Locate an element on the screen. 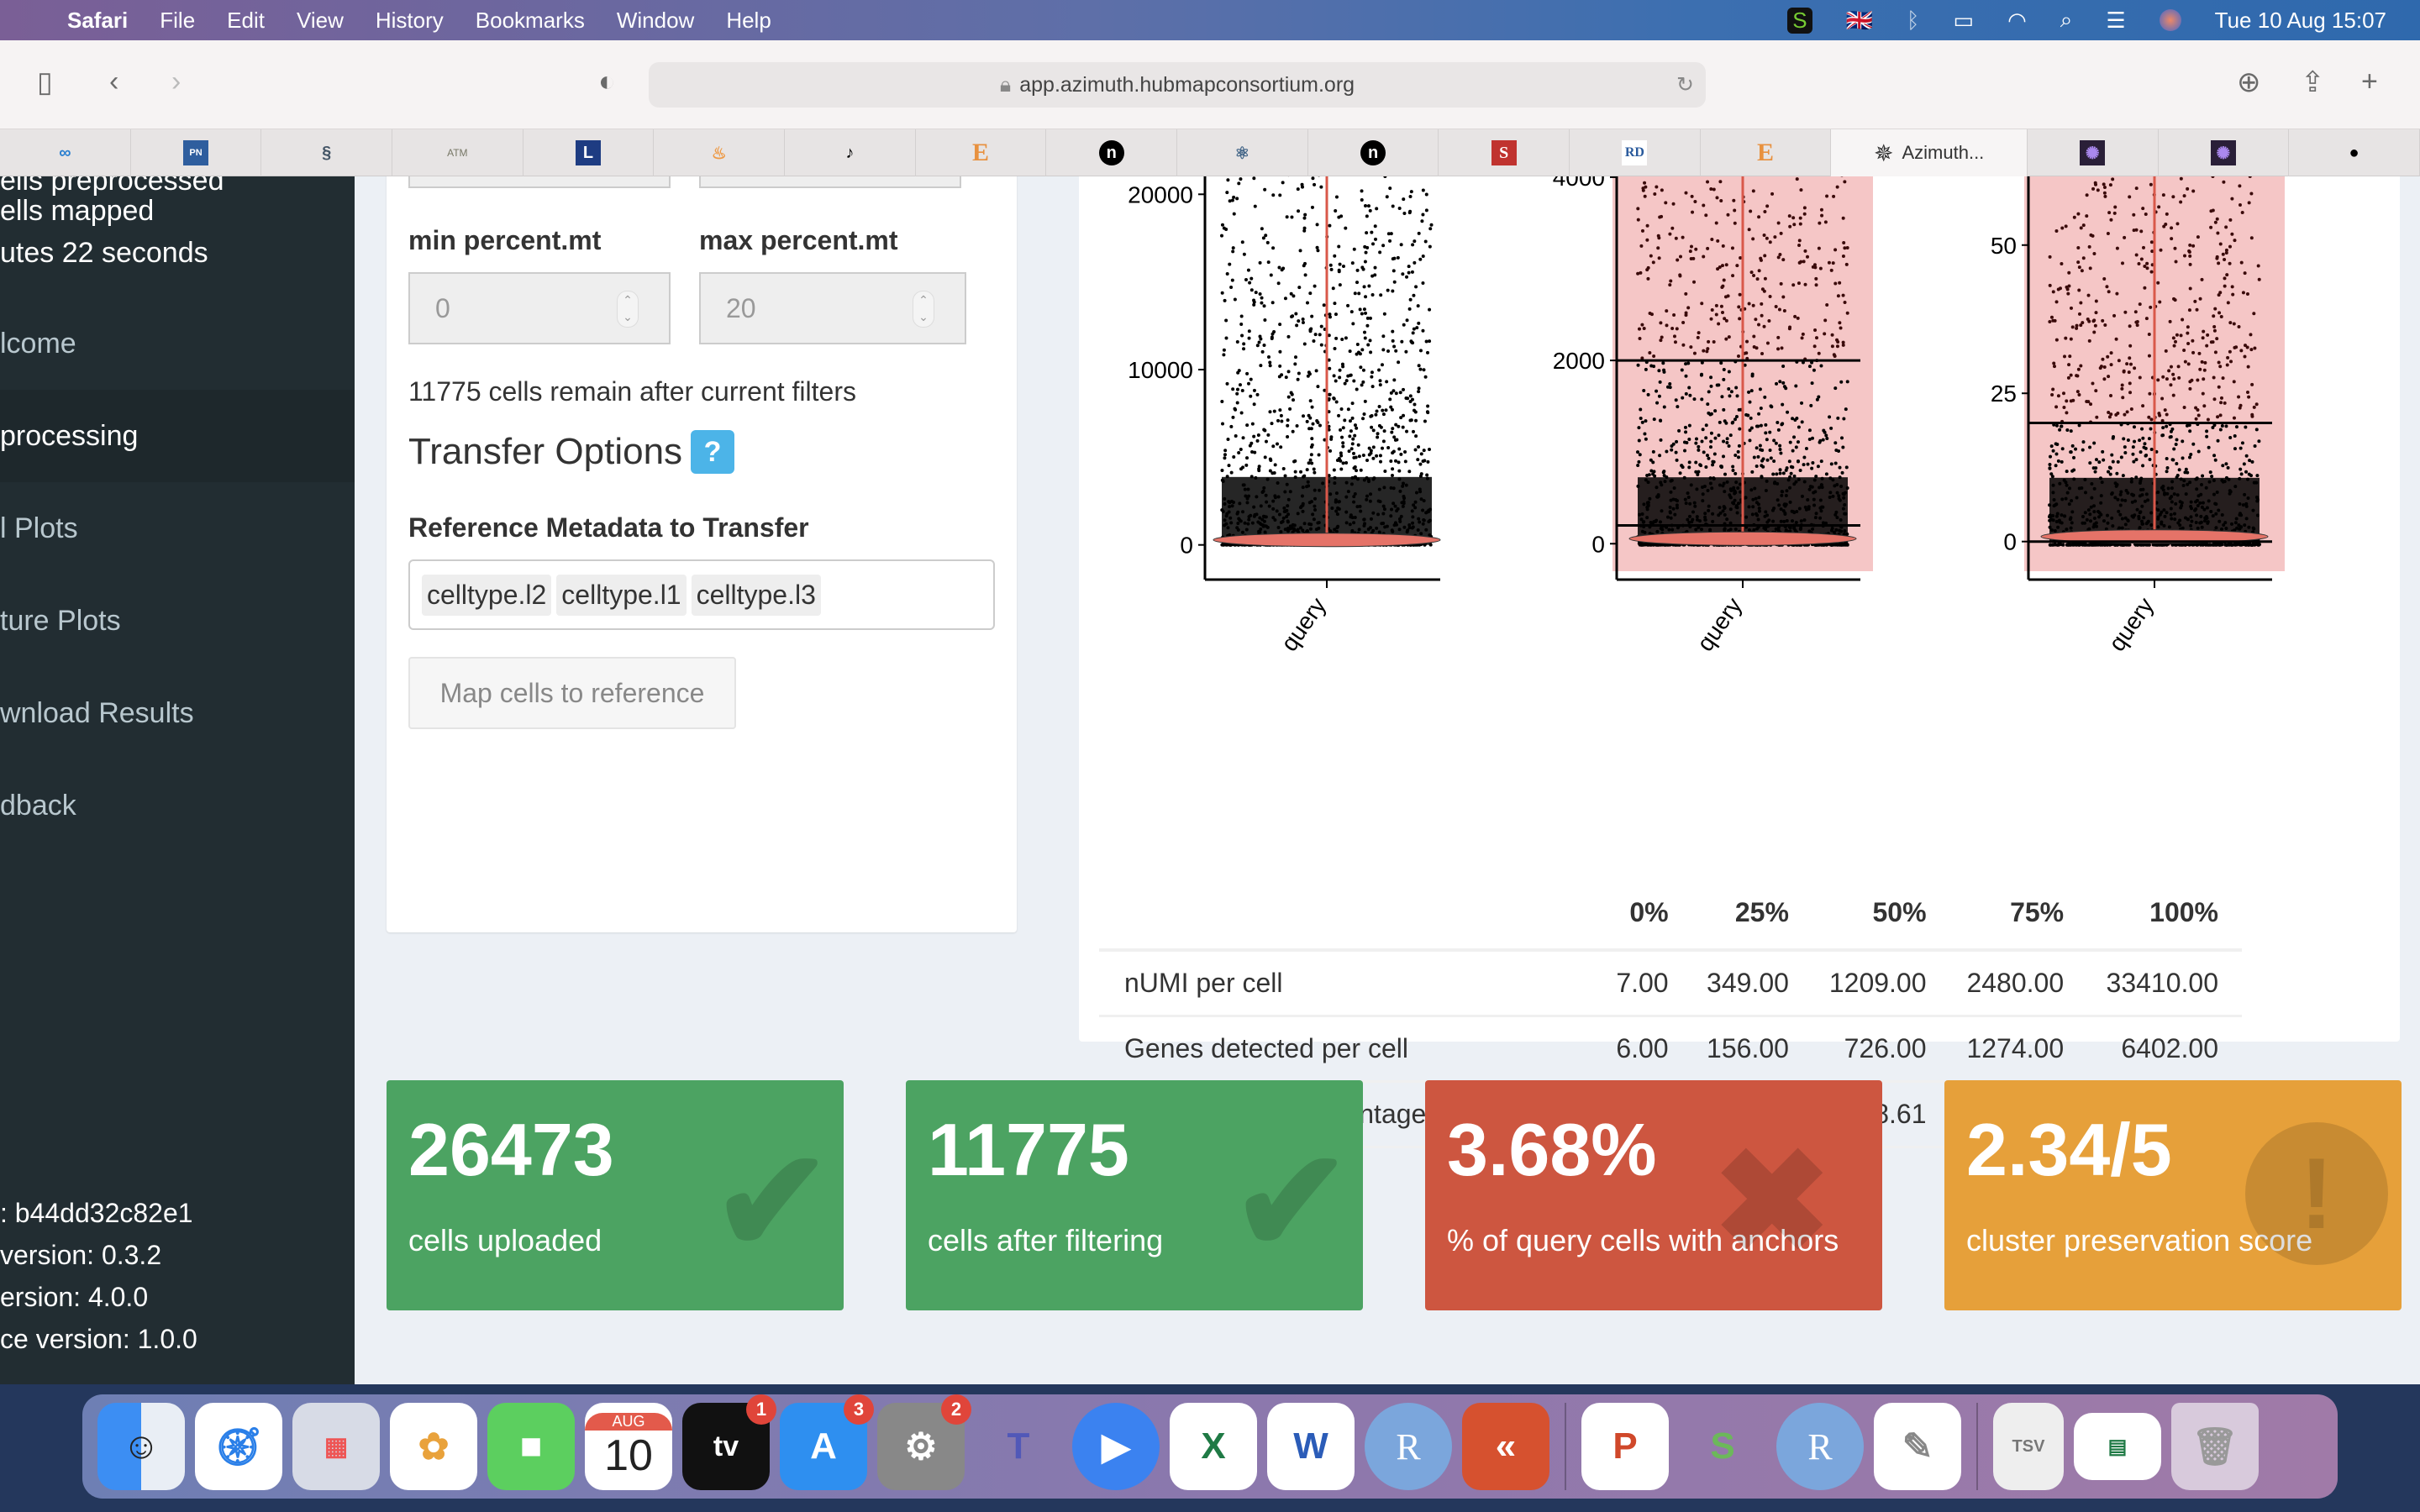  menu-file: File is located at coordinates (177, 21).